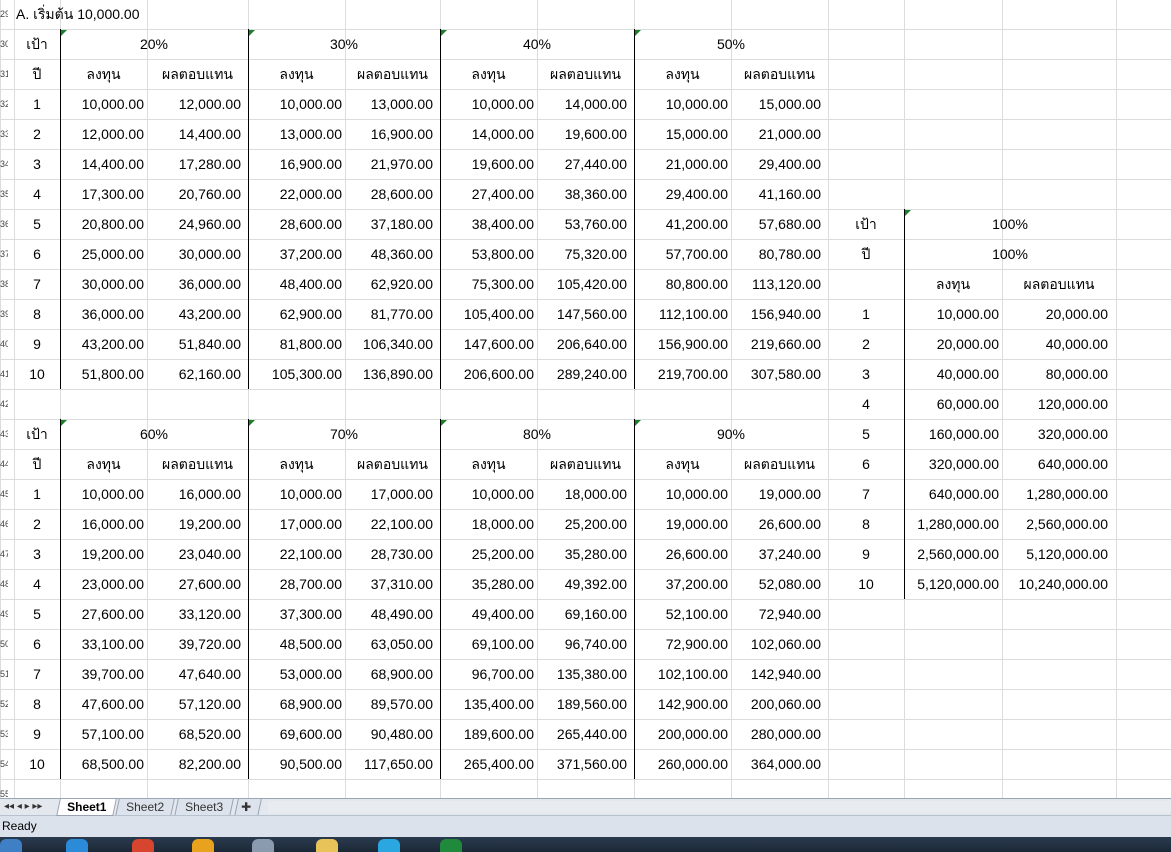  Describe the element at coordinates (295, 704) in the screenshot. I see `invest-value-cell: 68,900.00` at that location.